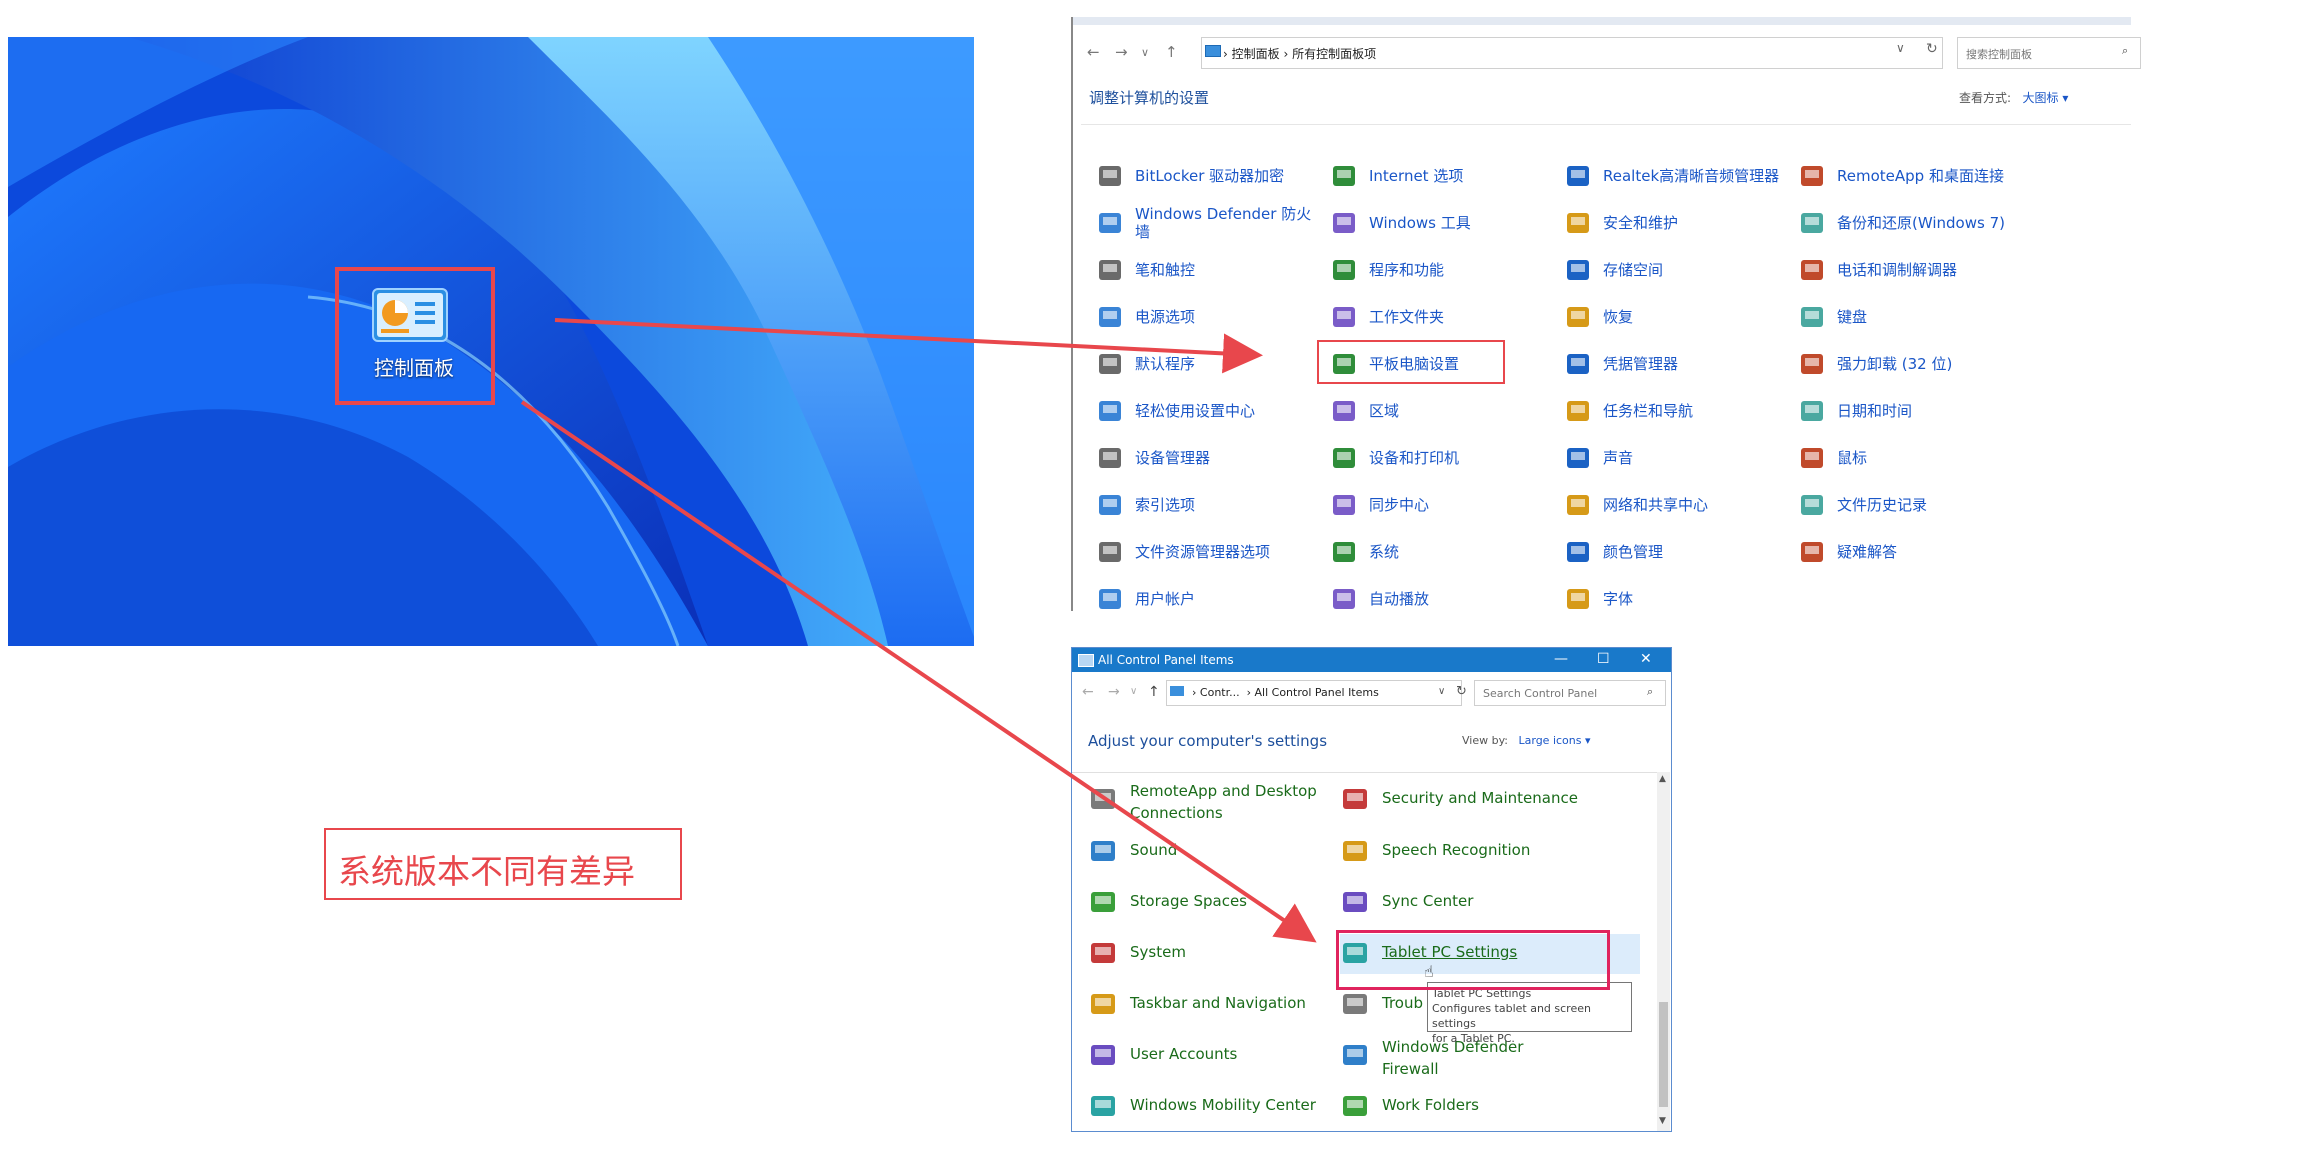 The height and width of the screenshot is (1158, 2310). What do you see at coordinates (1430, 1105) in the screenshot?
I see `cp-item-label: Work Folders` at bounding box center [1430, 1105].